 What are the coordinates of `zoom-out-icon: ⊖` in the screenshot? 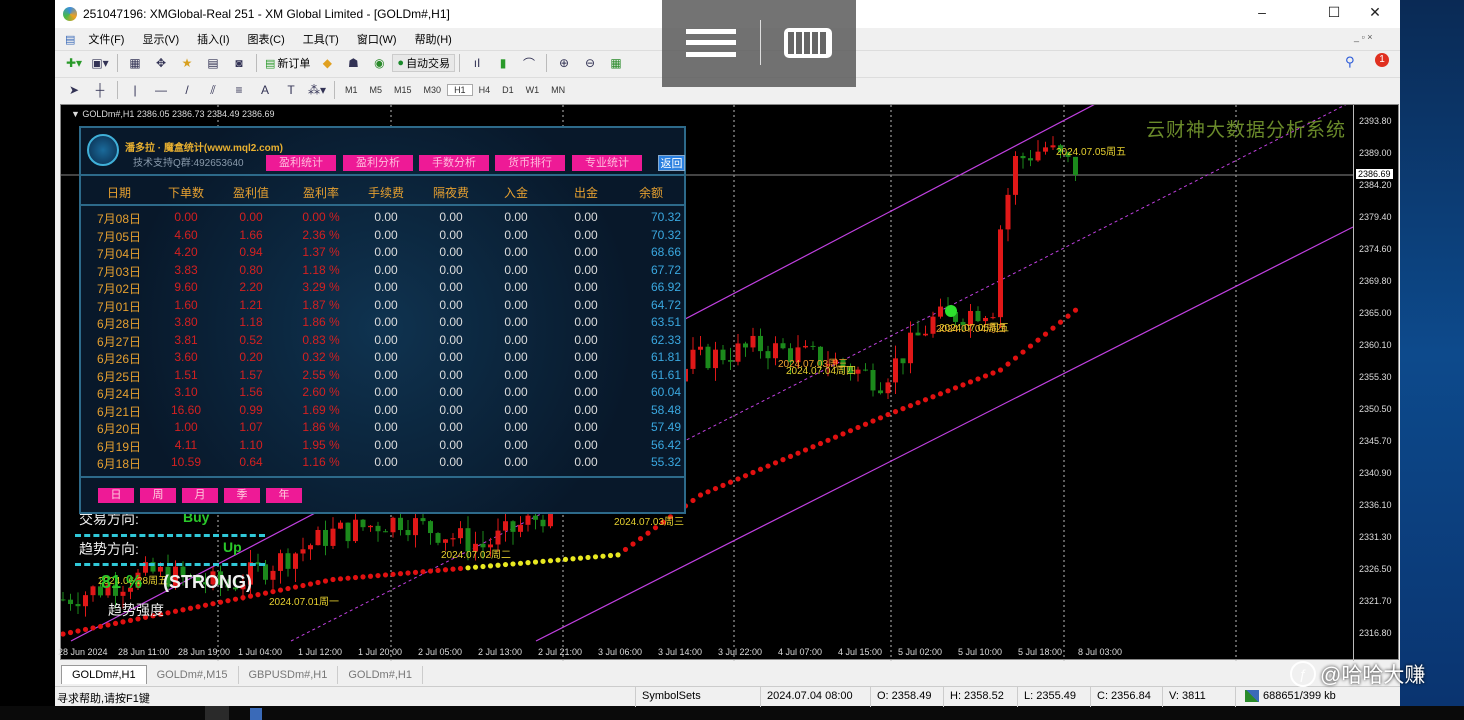 It's located at (590, 63).